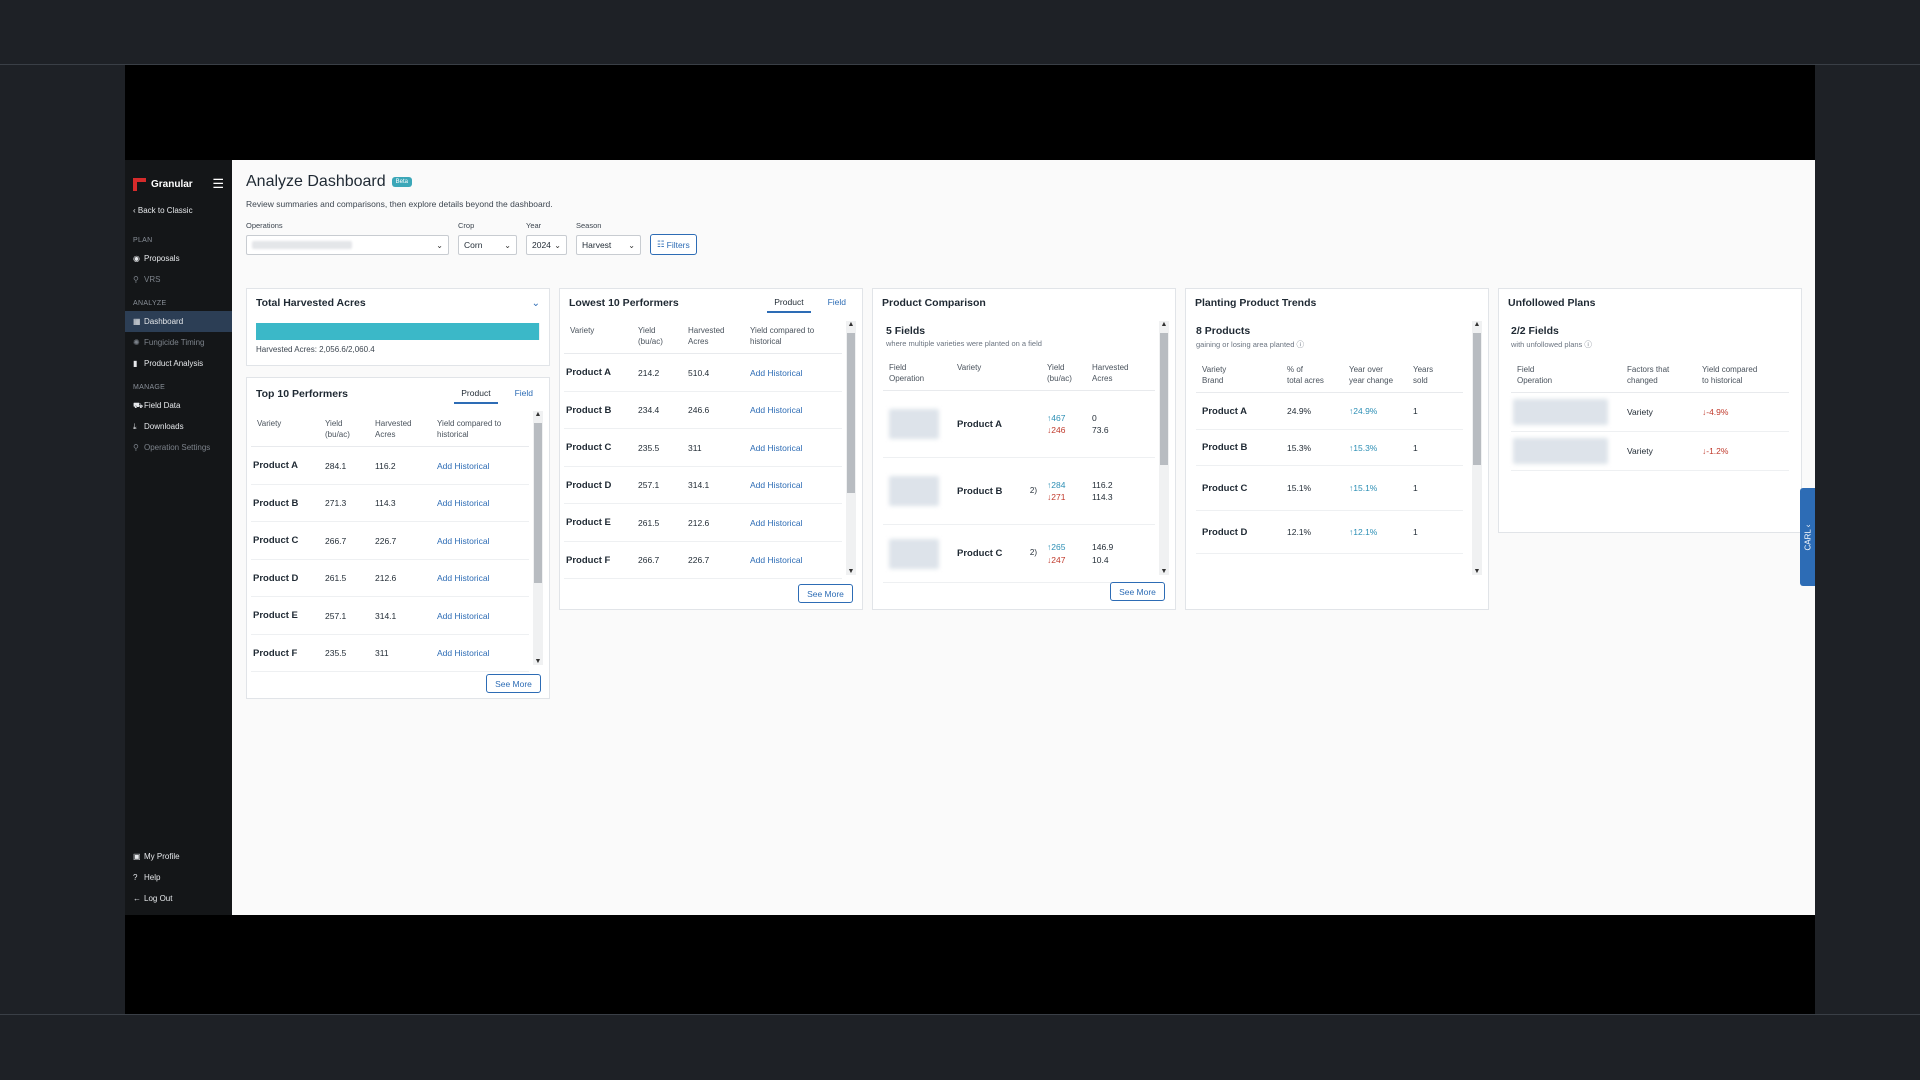 Image resolution: width=1920 pixels, height=1080 pixels. I want to click on table-row: Product D 12.1% ↑12.1% 1, so click(1329, 533).